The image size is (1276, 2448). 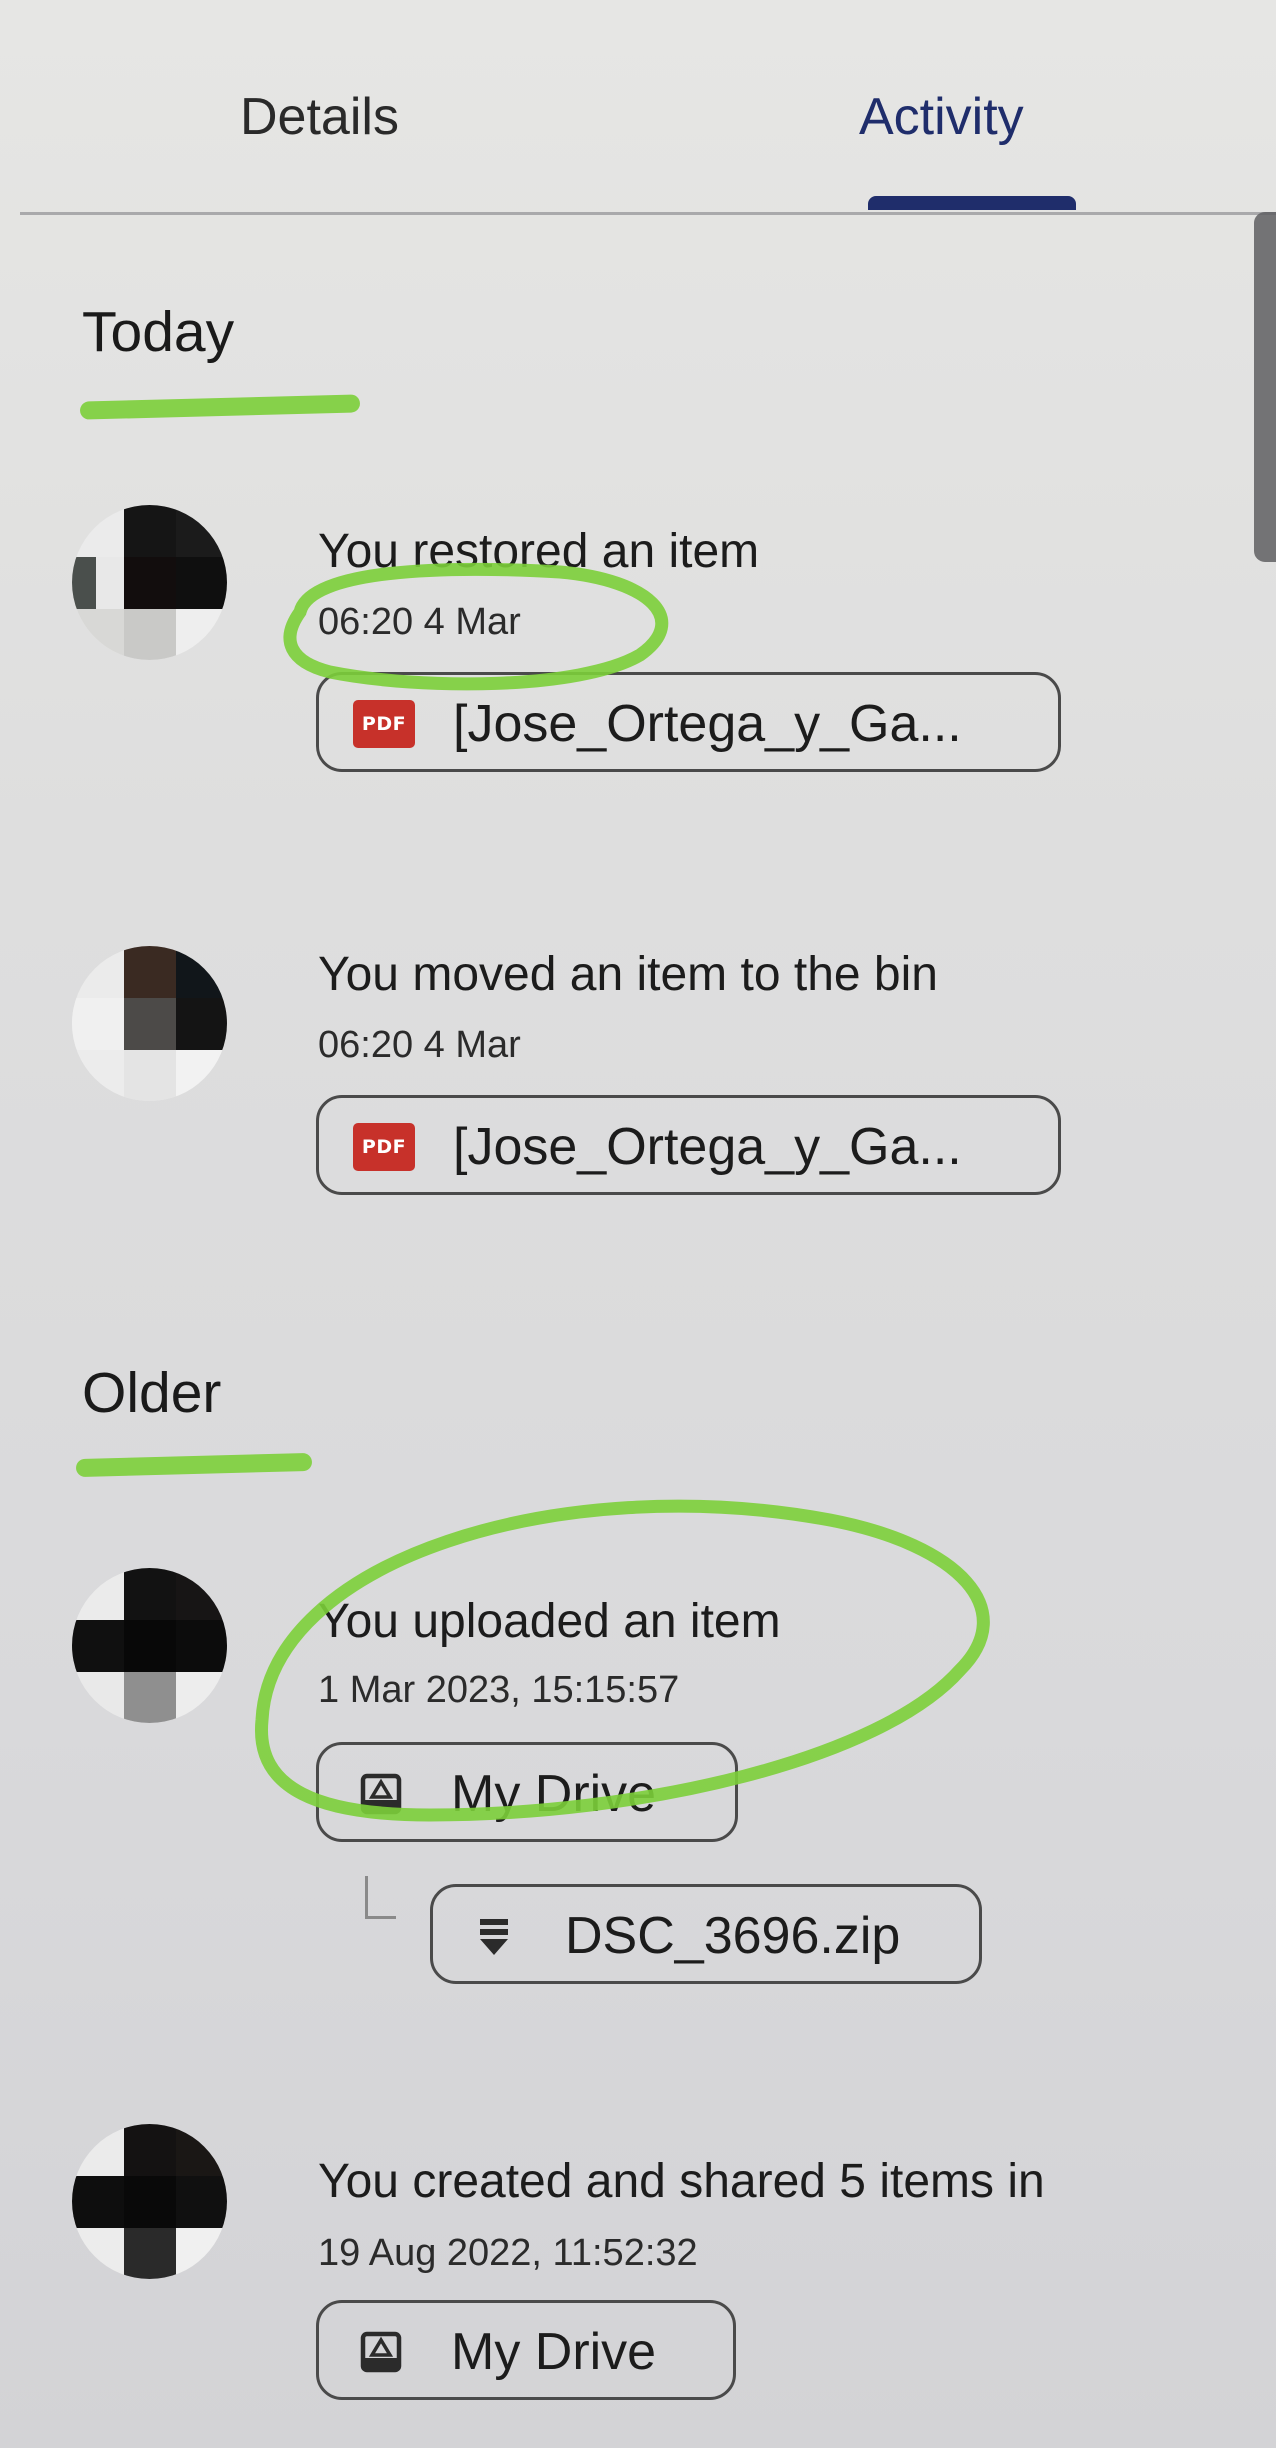 I want to click on activity-title: You uploaded an item, so click(x=549, y=1621).